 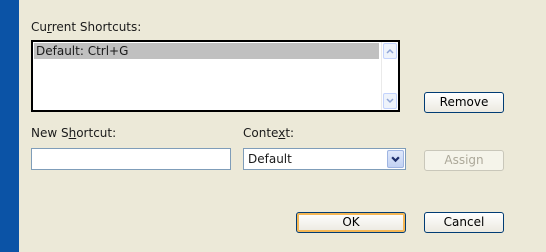 I want to click on current-shortcuts-label: Current Shortcuts:, so click(x=86, y=27).